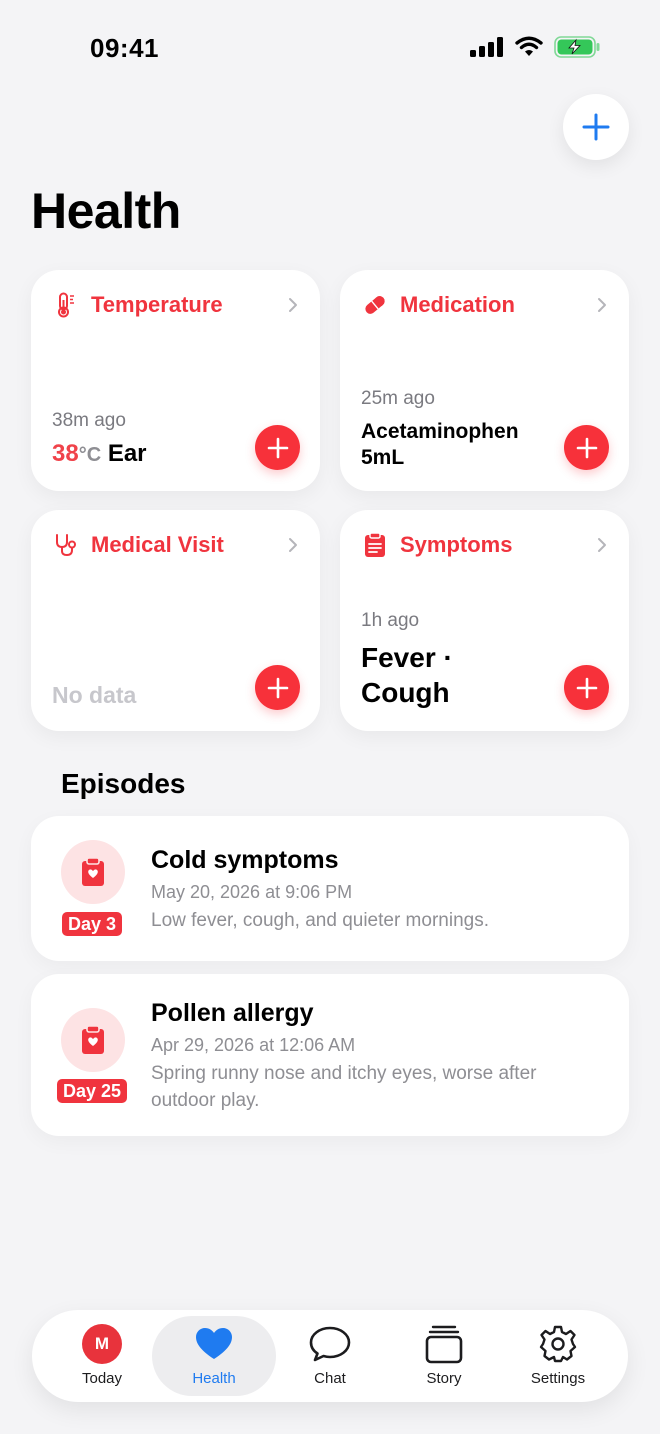  I want to click on wifi-icon, so click(529, 46).